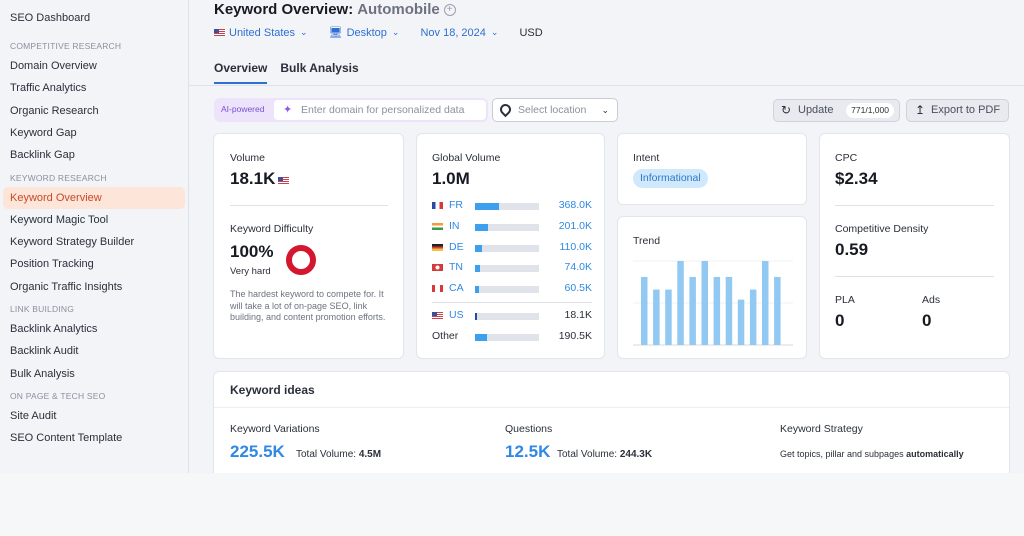 The height and width of the screenshot is (536, 1024). I want to click on desktop-icon: 🖥︎, so click(335, 33).